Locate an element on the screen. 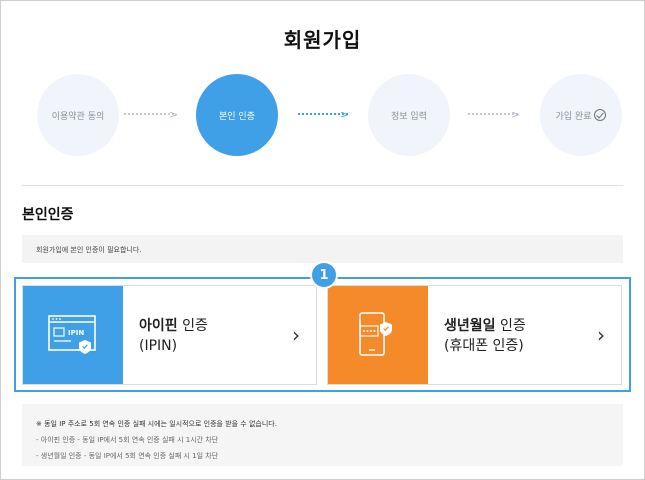  divider is located at coordinates (322, 185).